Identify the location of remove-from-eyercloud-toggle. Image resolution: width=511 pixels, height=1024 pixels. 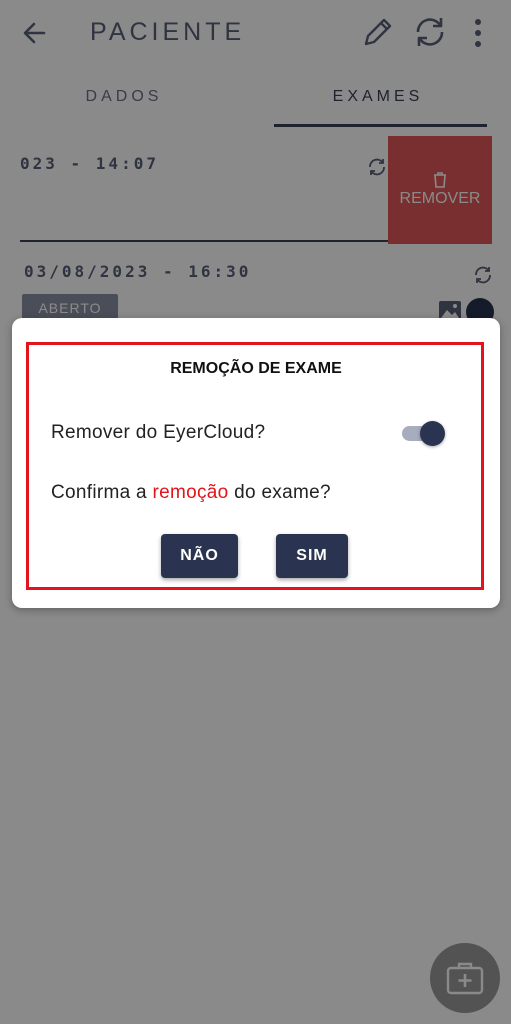
(424, 433).